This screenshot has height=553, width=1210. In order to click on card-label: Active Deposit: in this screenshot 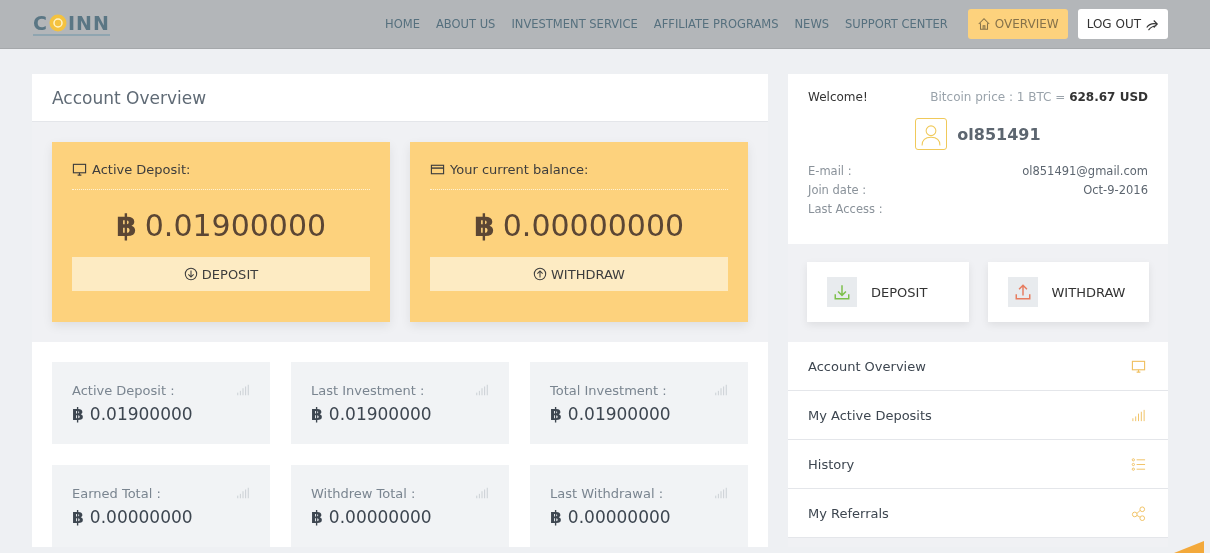, I will do `click(141, 169)`.